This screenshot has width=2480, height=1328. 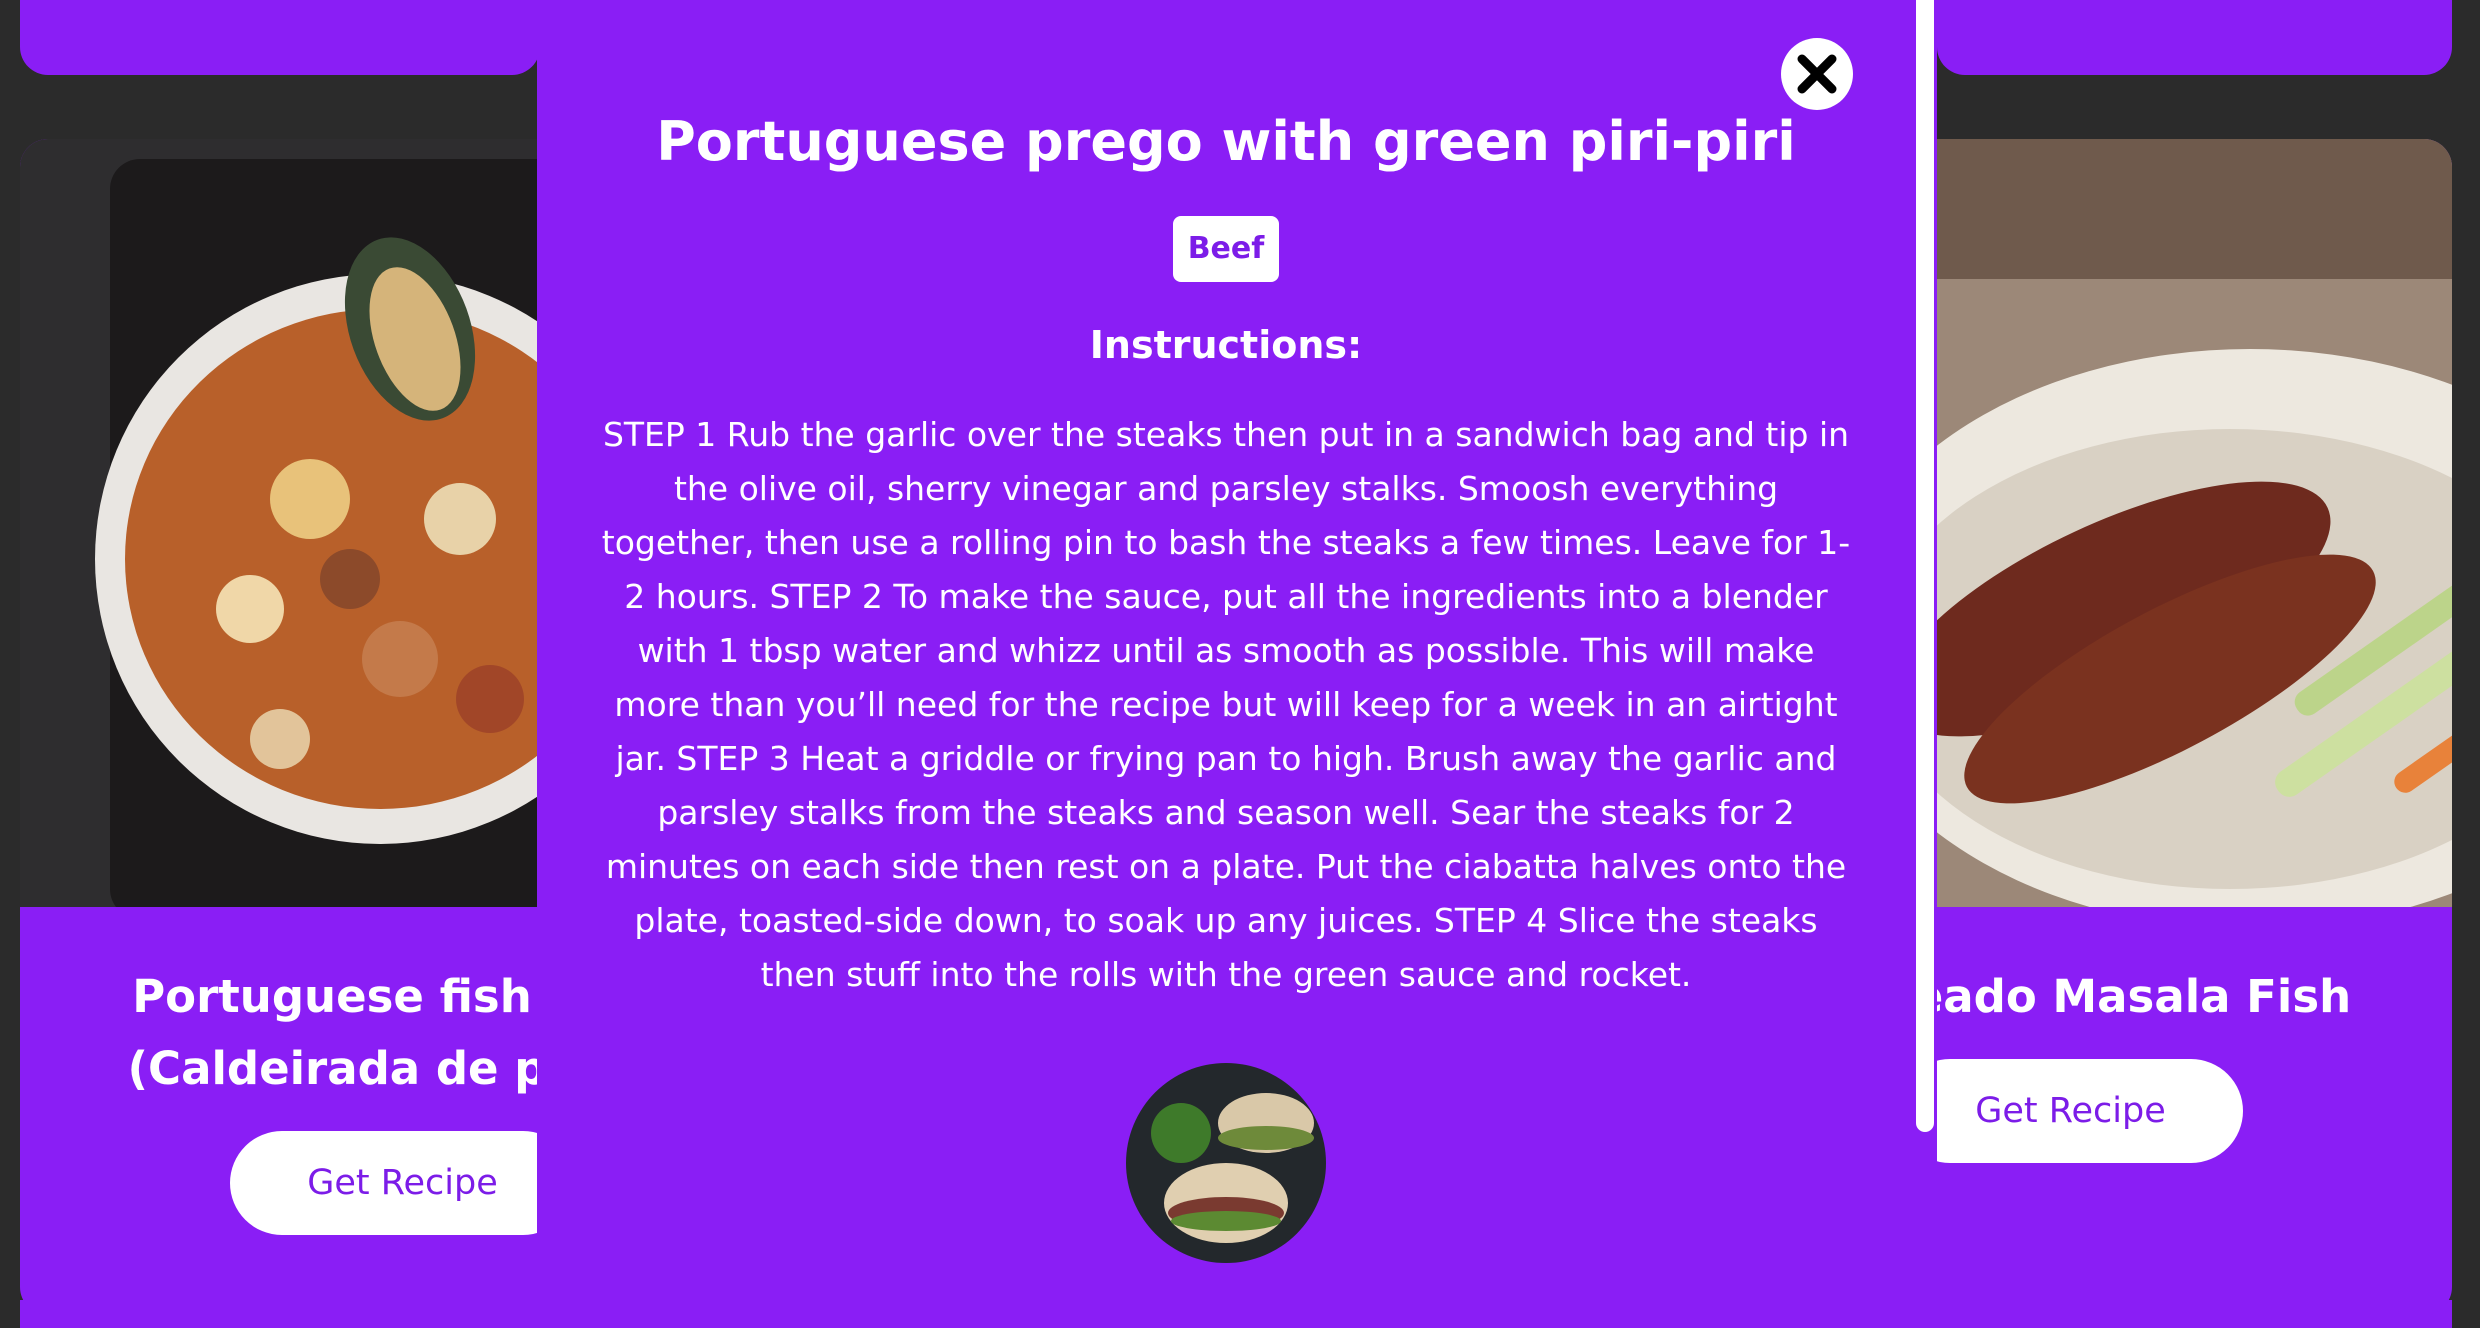 I want to click on card-top-right, so click(x=2194, y=37).